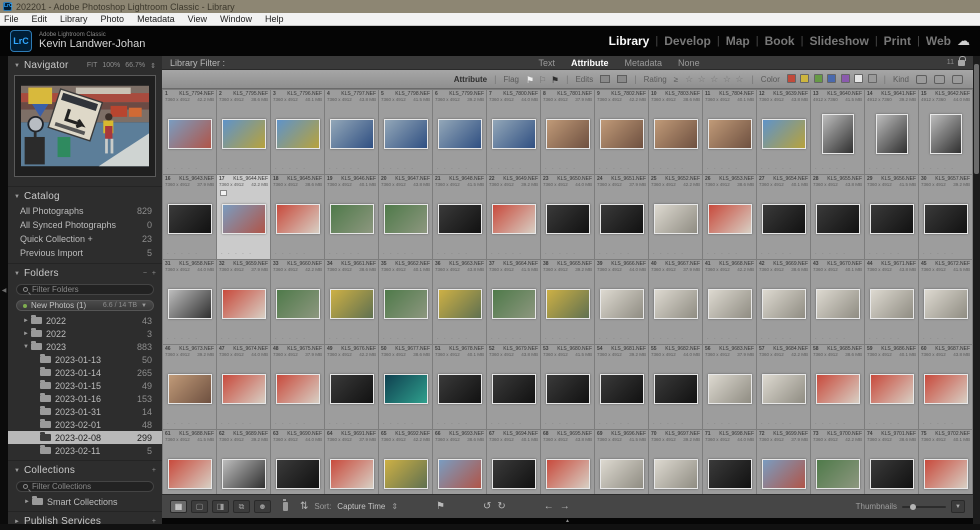 The width and height of the screenshot is (980, 530). I want to click on module-tab-book: Book, so click(780, 41).